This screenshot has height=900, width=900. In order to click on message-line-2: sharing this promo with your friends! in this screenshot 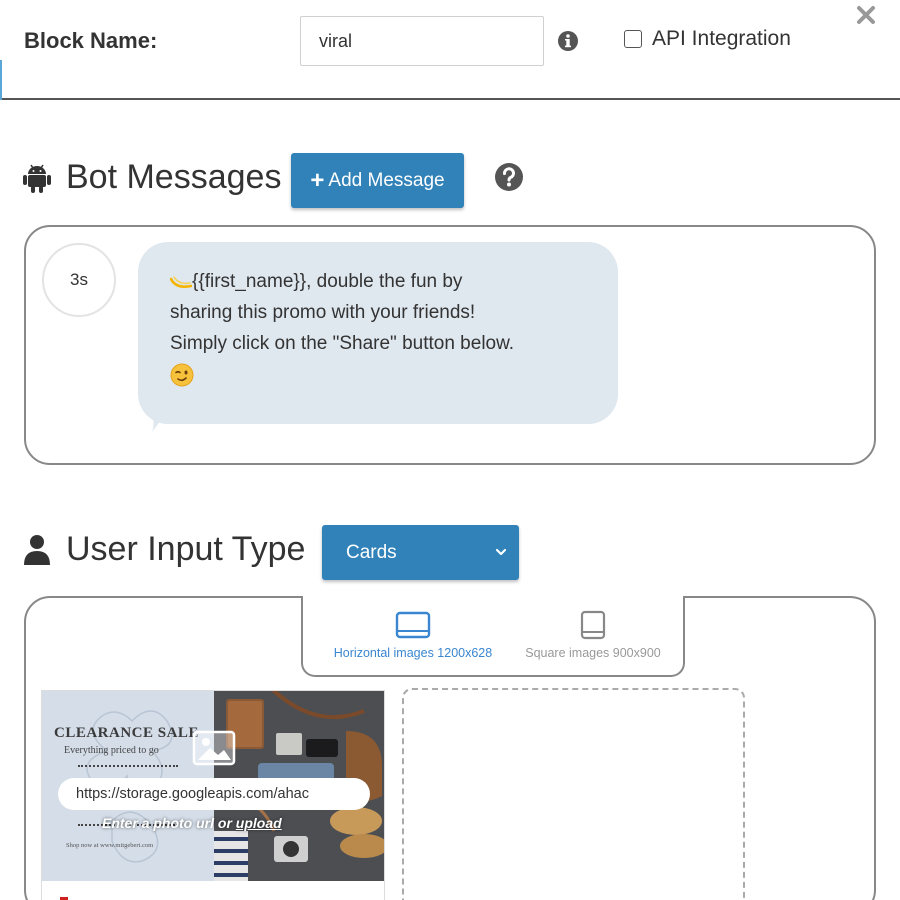, I will do `click(323, 312)`.